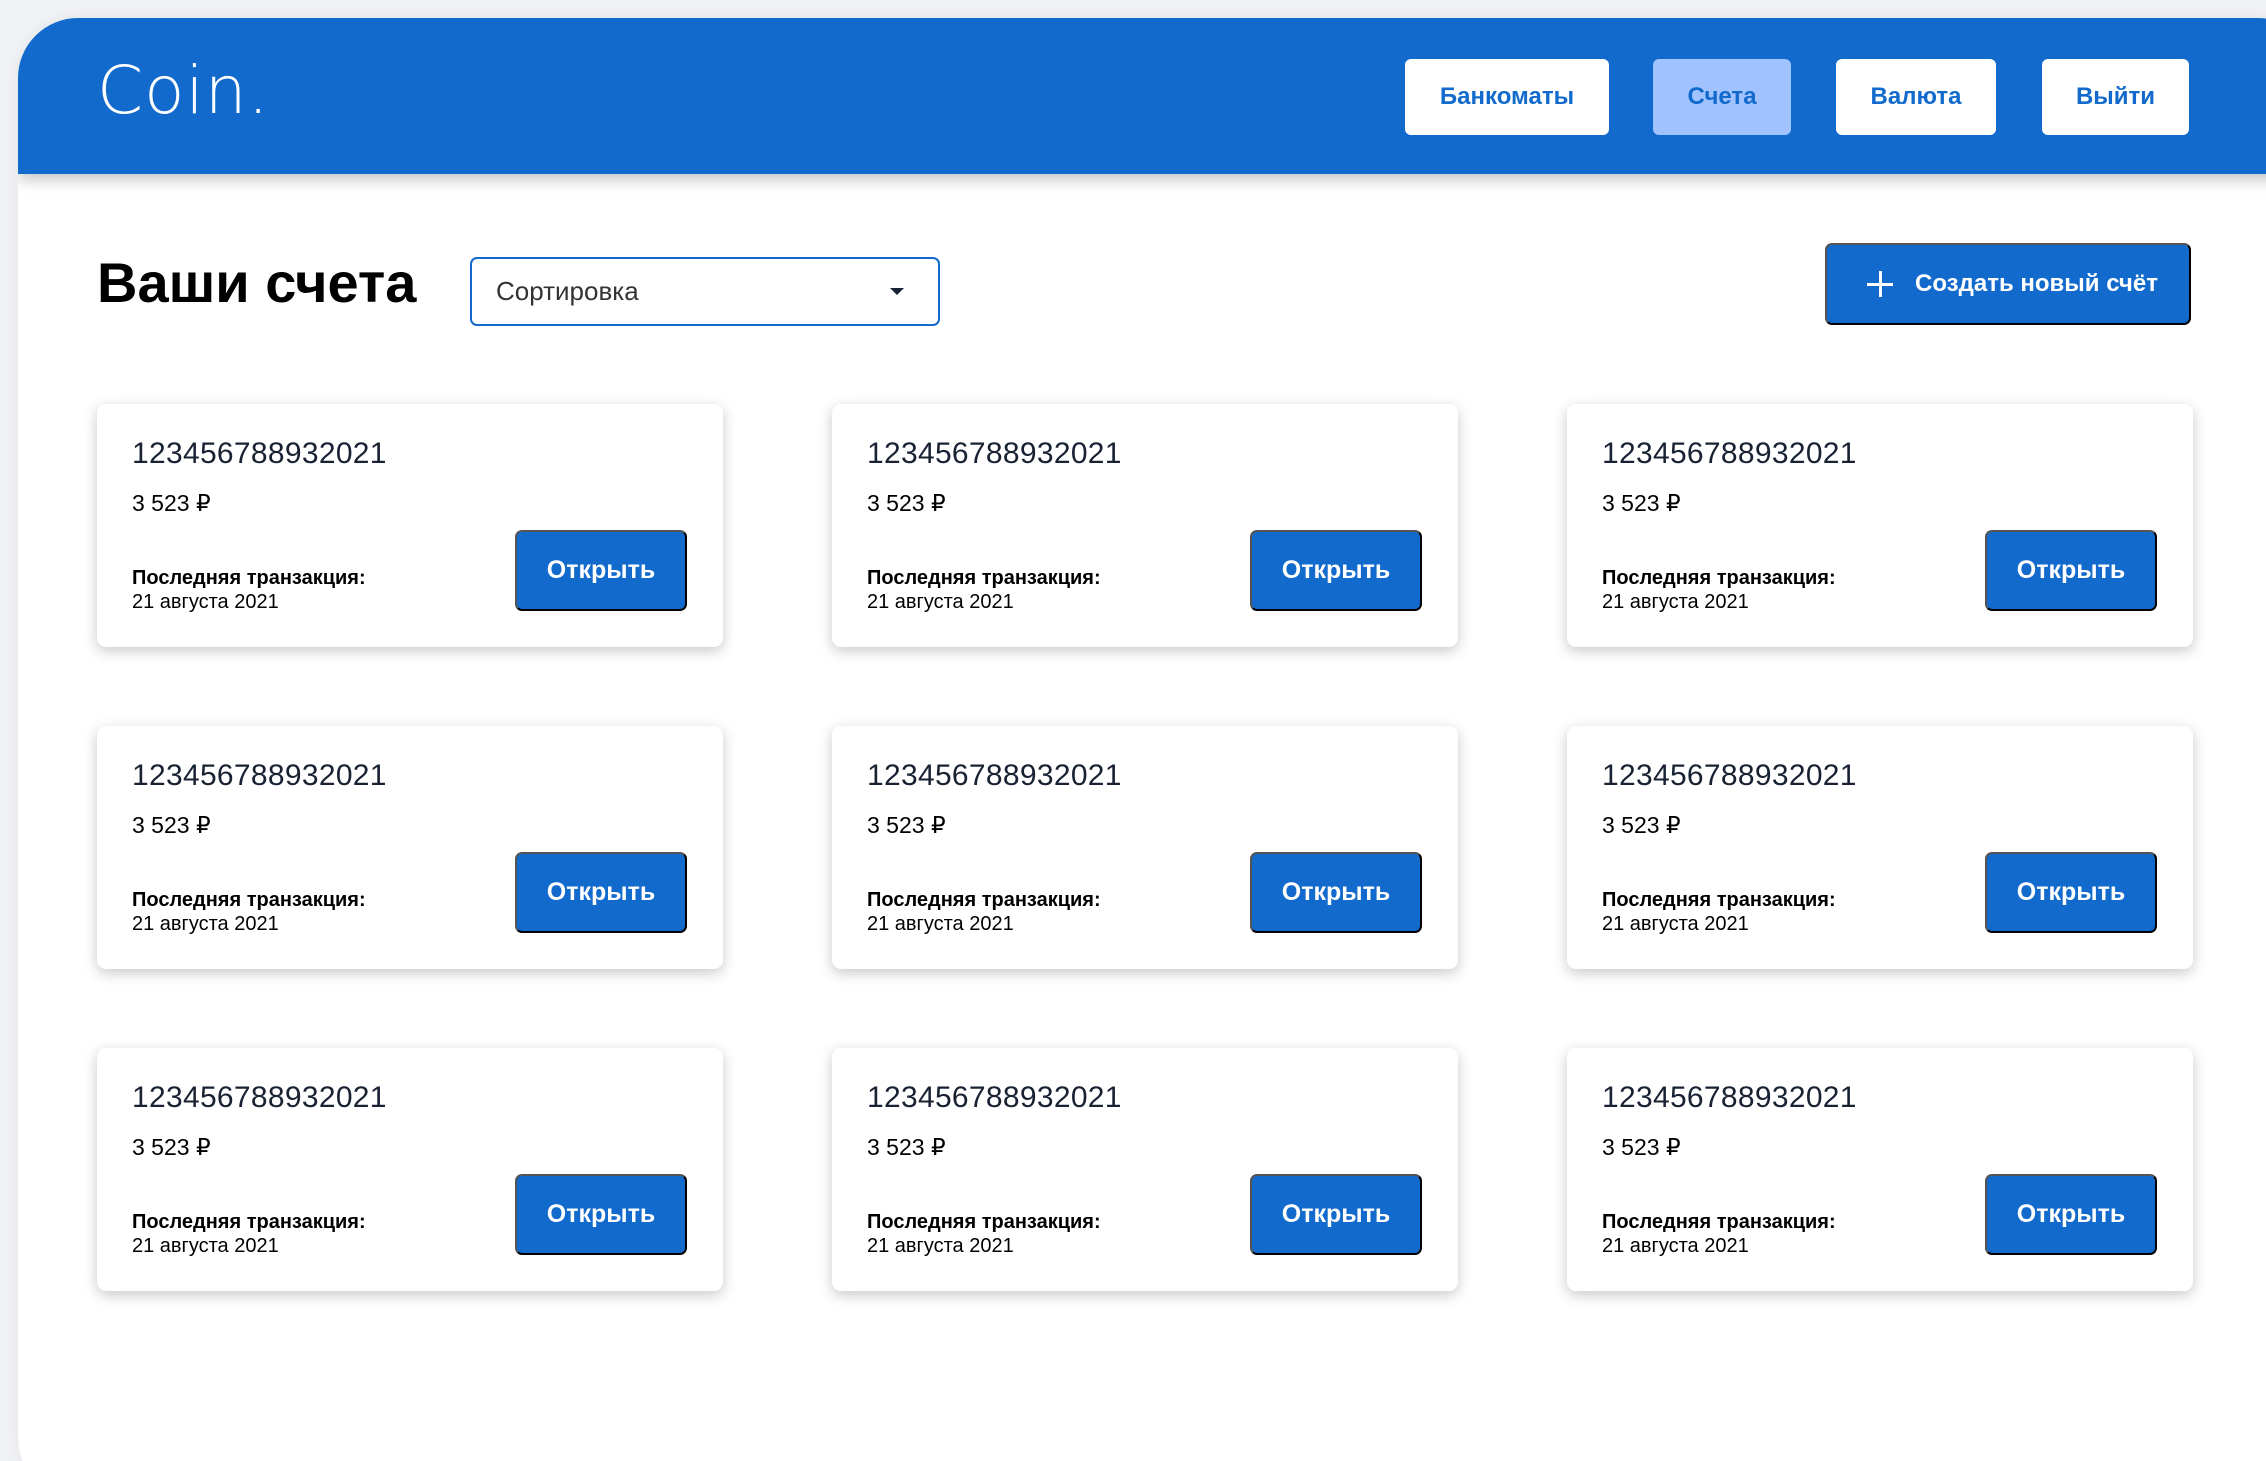 The image size is (2266, 1461). Describe the element at coordinates (2036, 283) in the screenshot. I see `create-account-label: Создать новый счёт` at that location.